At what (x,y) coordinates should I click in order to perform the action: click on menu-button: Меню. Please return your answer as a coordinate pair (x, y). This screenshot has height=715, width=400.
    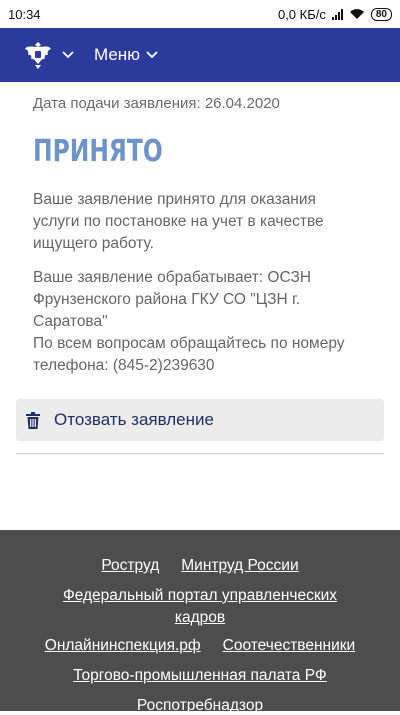
    Looking at the image, I should click on (126, 55).